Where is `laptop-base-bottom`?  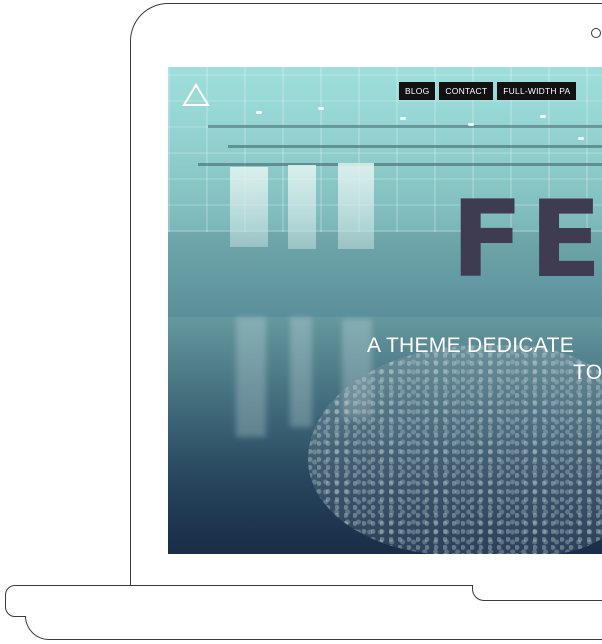
laptop-base-bottom is located at coordinates (313, 628).